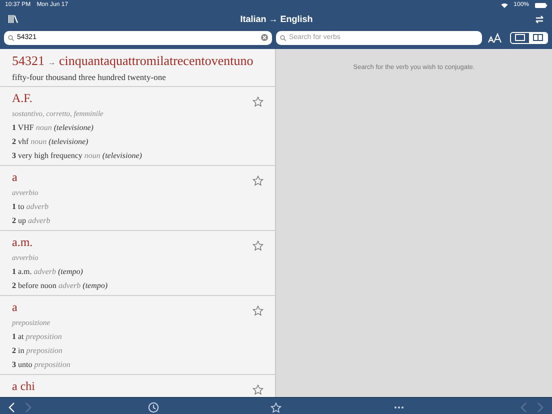 This screenshot has height=414, width=552. Describe the element at coordinates (539, 19) in the screenshot. I see `swap-languages-button` at that location.